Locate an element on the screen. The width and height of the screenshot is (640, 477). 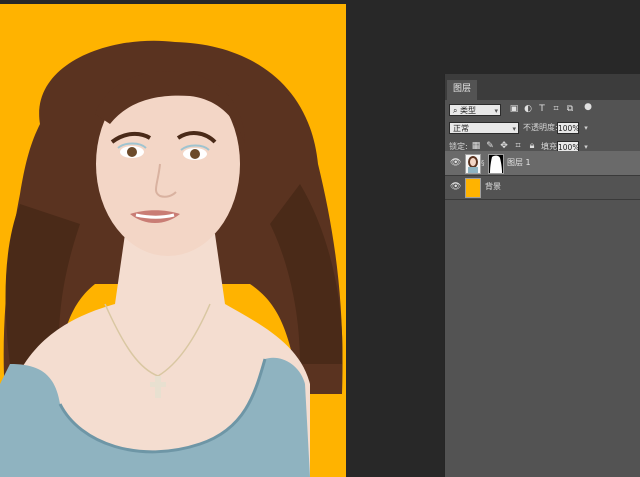
filter-toggle-icon: ● is located at coordinates (588, 107).